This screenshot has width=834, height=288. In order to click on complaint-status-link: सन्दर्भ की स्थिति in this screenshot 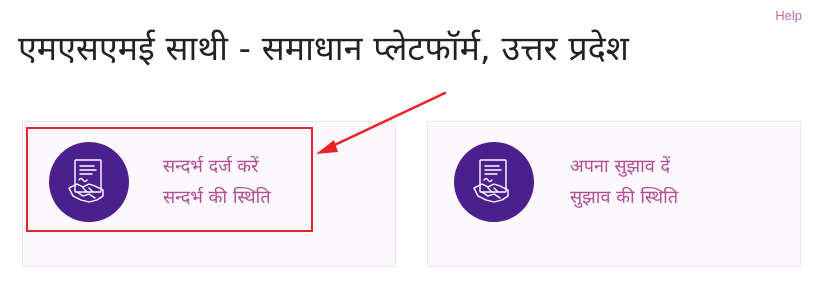, I will do `click(217, 198)`.